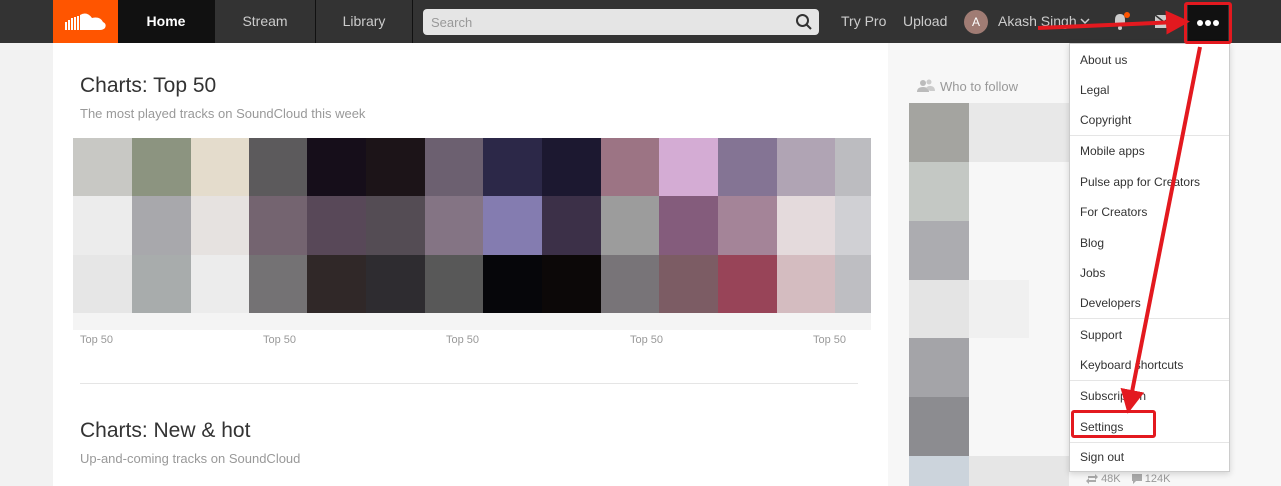 The image size is (1281, 486). Describe the element at coordinates (1161, 230) in the screenshot. I see `arrow-to-settings` at that location.